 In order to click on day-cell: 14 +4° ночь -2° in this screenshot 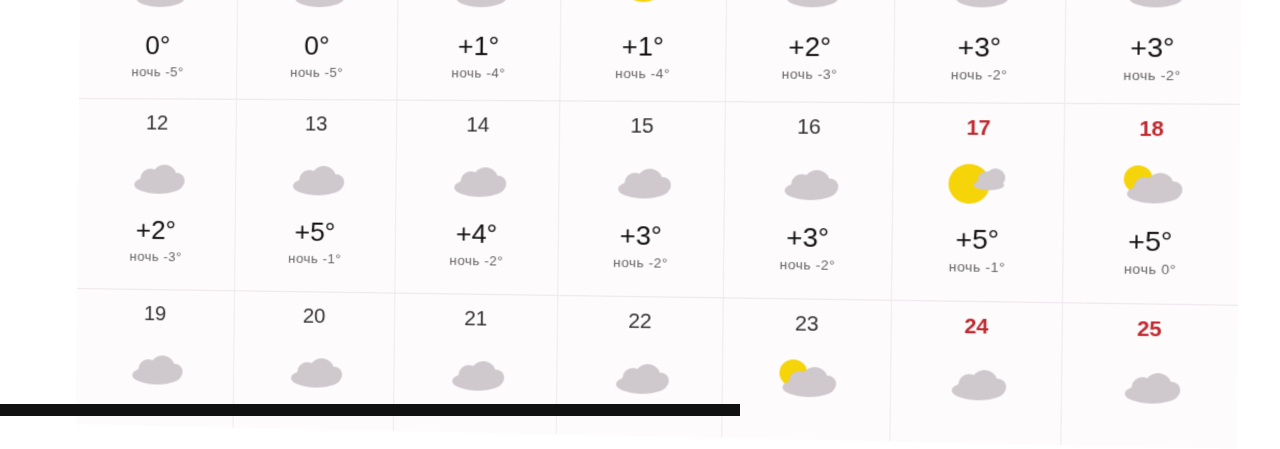, I will do `click(478, 197)`.